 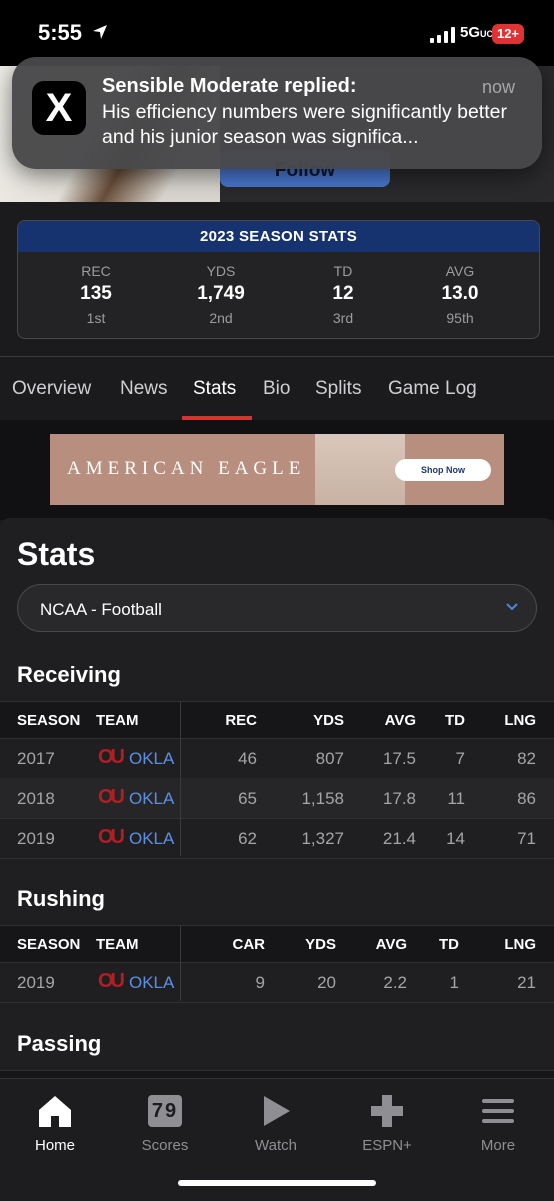 I want to click on stat-cell: 71, so click(x=526, y=838).